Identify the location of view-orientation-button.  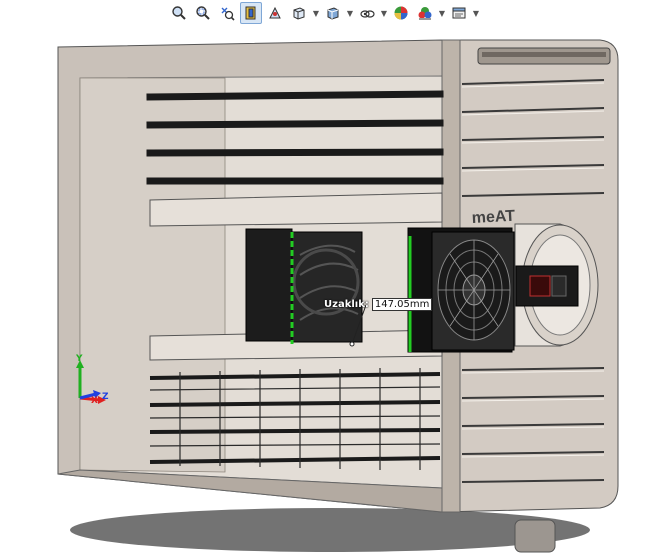
(299, 13).